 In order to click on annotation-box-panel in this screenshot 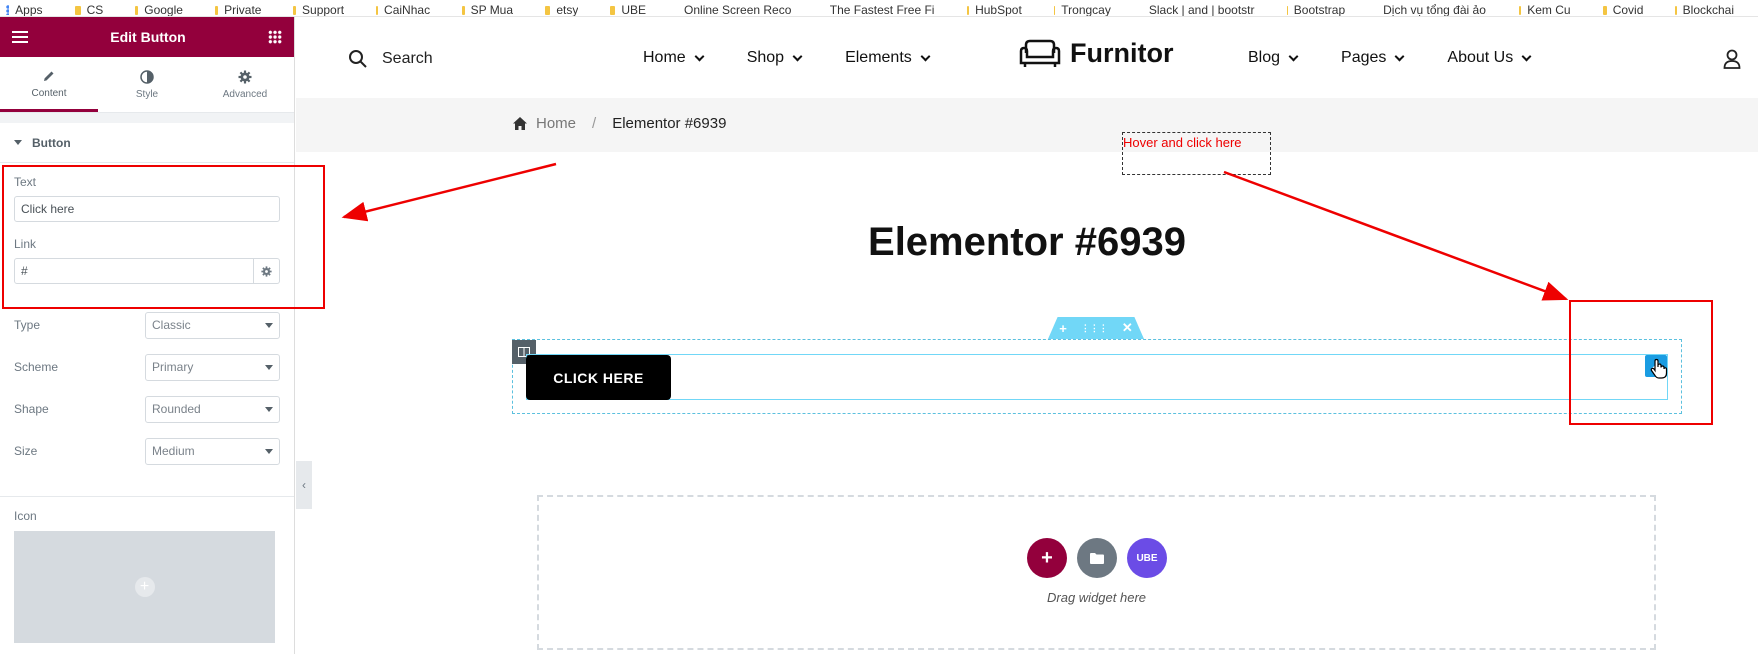, I will do `click(163, 237)`.